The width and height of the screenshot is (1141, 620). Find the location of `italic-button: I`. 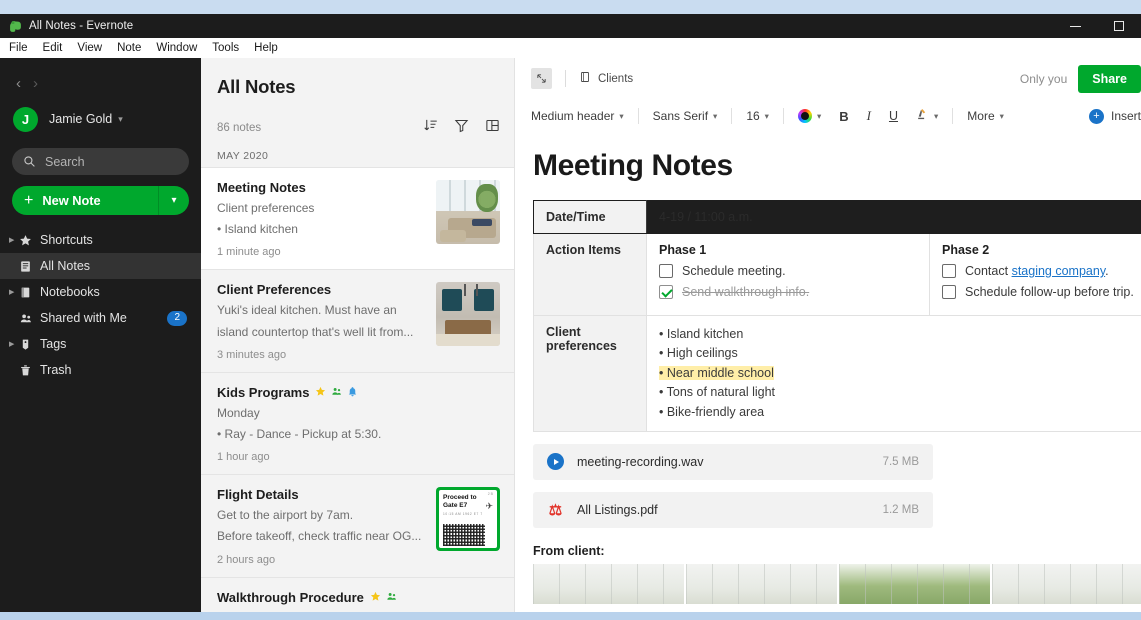

italic-button: I is located at coordinates (869, 116).